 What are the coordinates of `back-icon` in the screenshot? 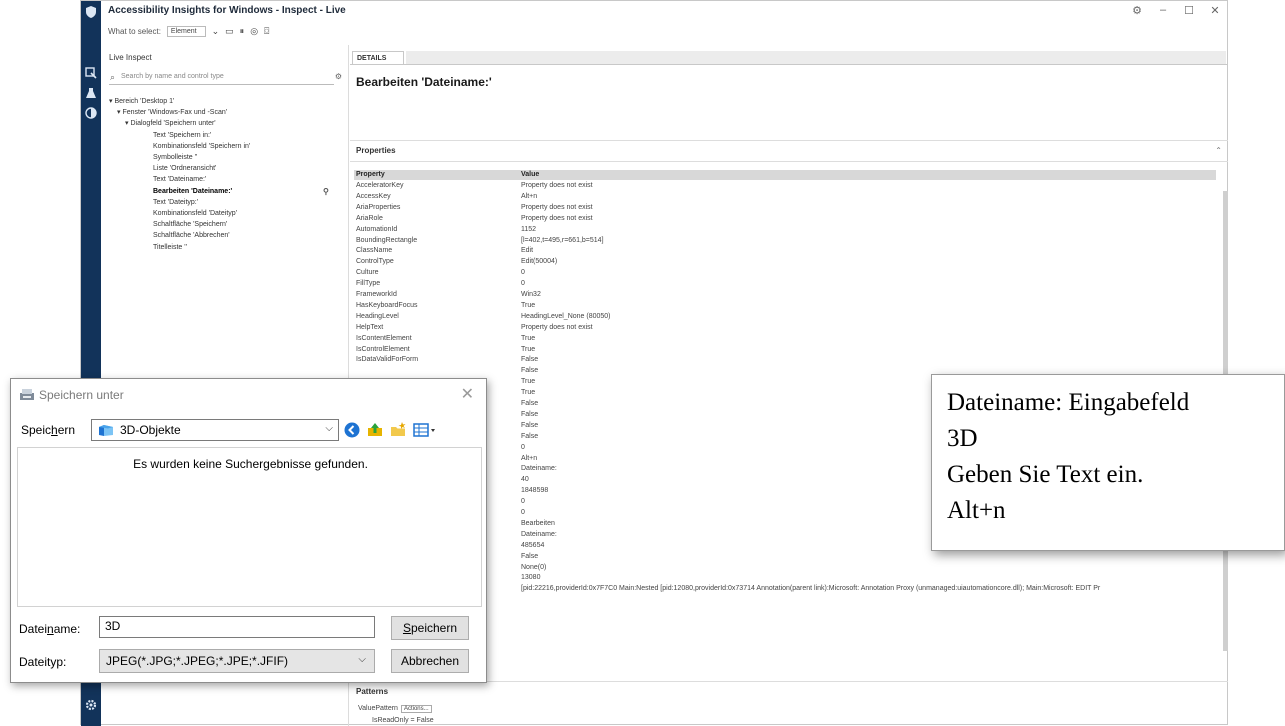 It's located at (352, 430).